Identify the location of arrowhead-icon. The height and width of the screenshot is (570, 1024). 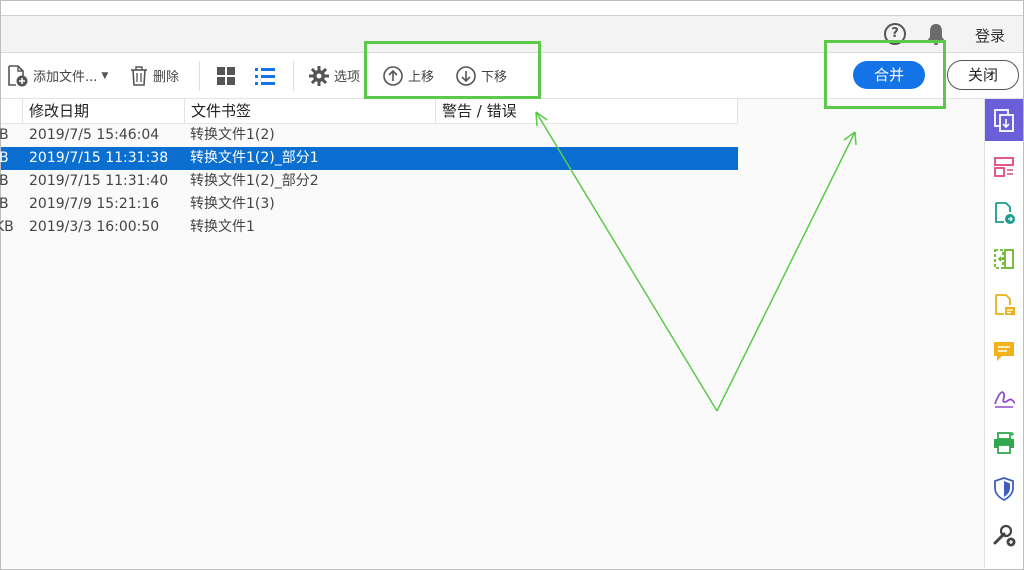
(541, 119).